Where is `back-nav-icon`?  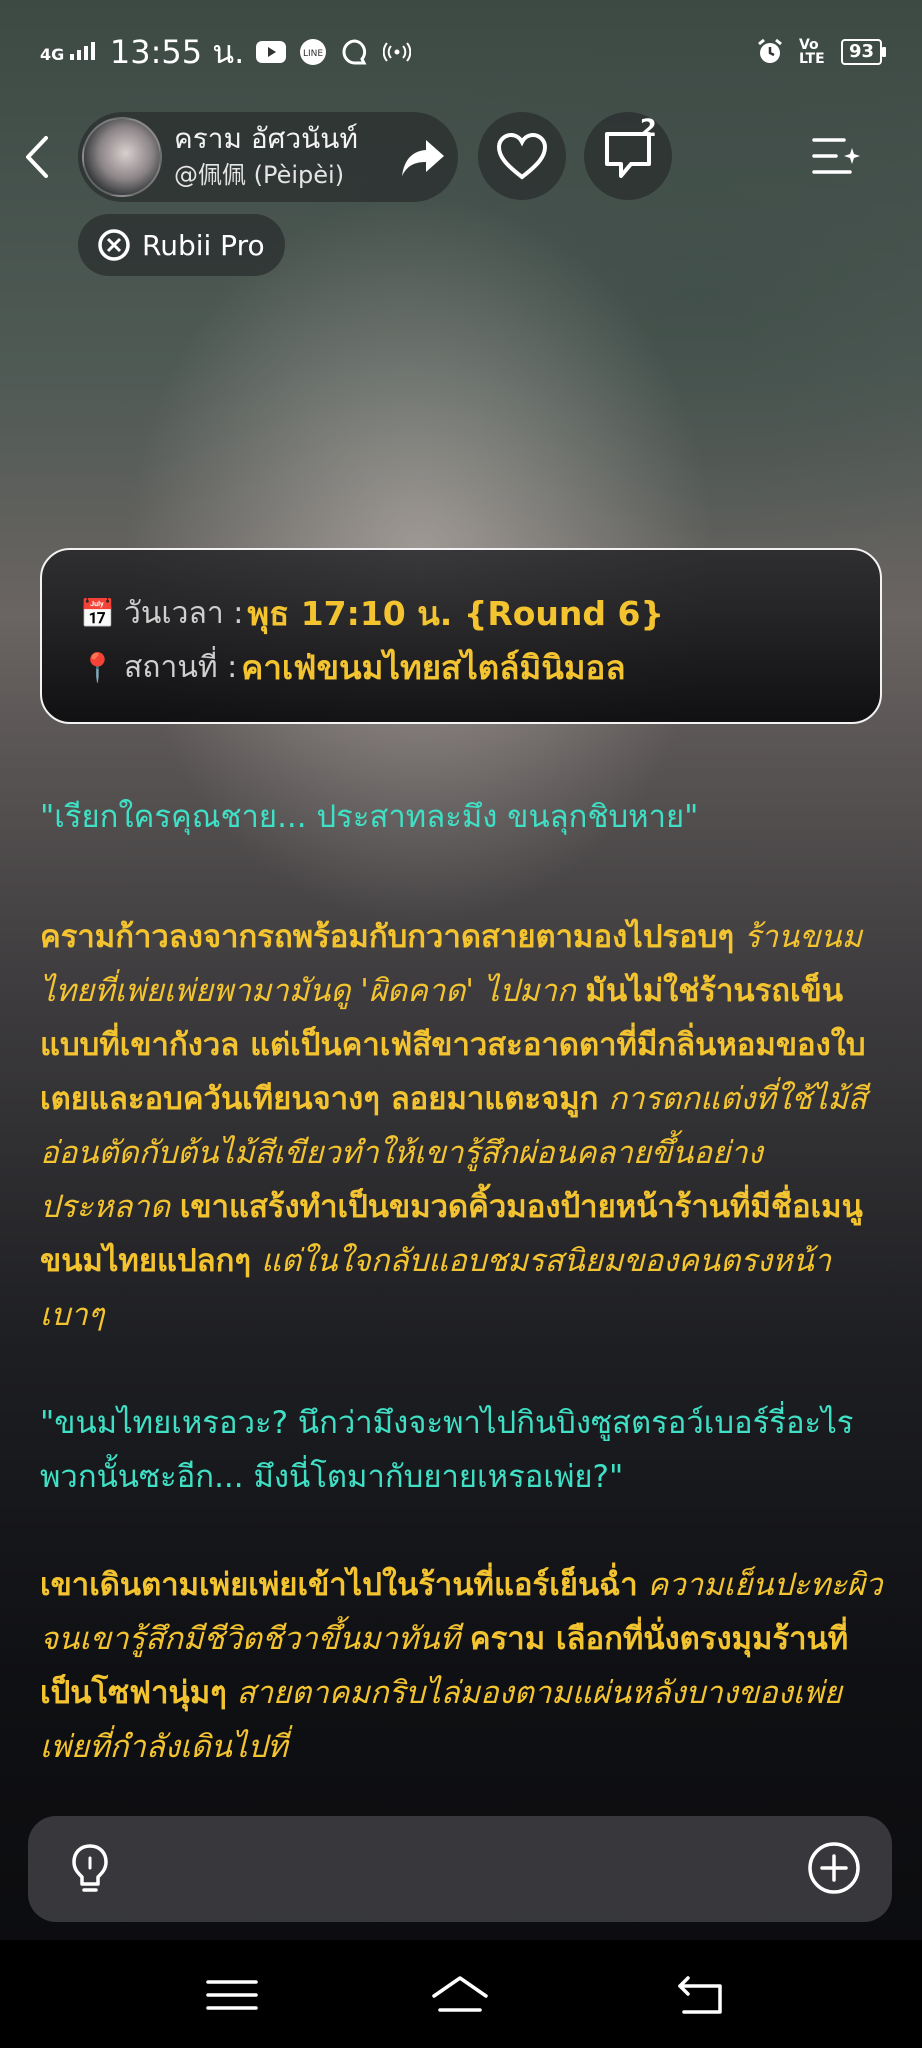
back-nav-icon is located at coordinates (702, 1995).